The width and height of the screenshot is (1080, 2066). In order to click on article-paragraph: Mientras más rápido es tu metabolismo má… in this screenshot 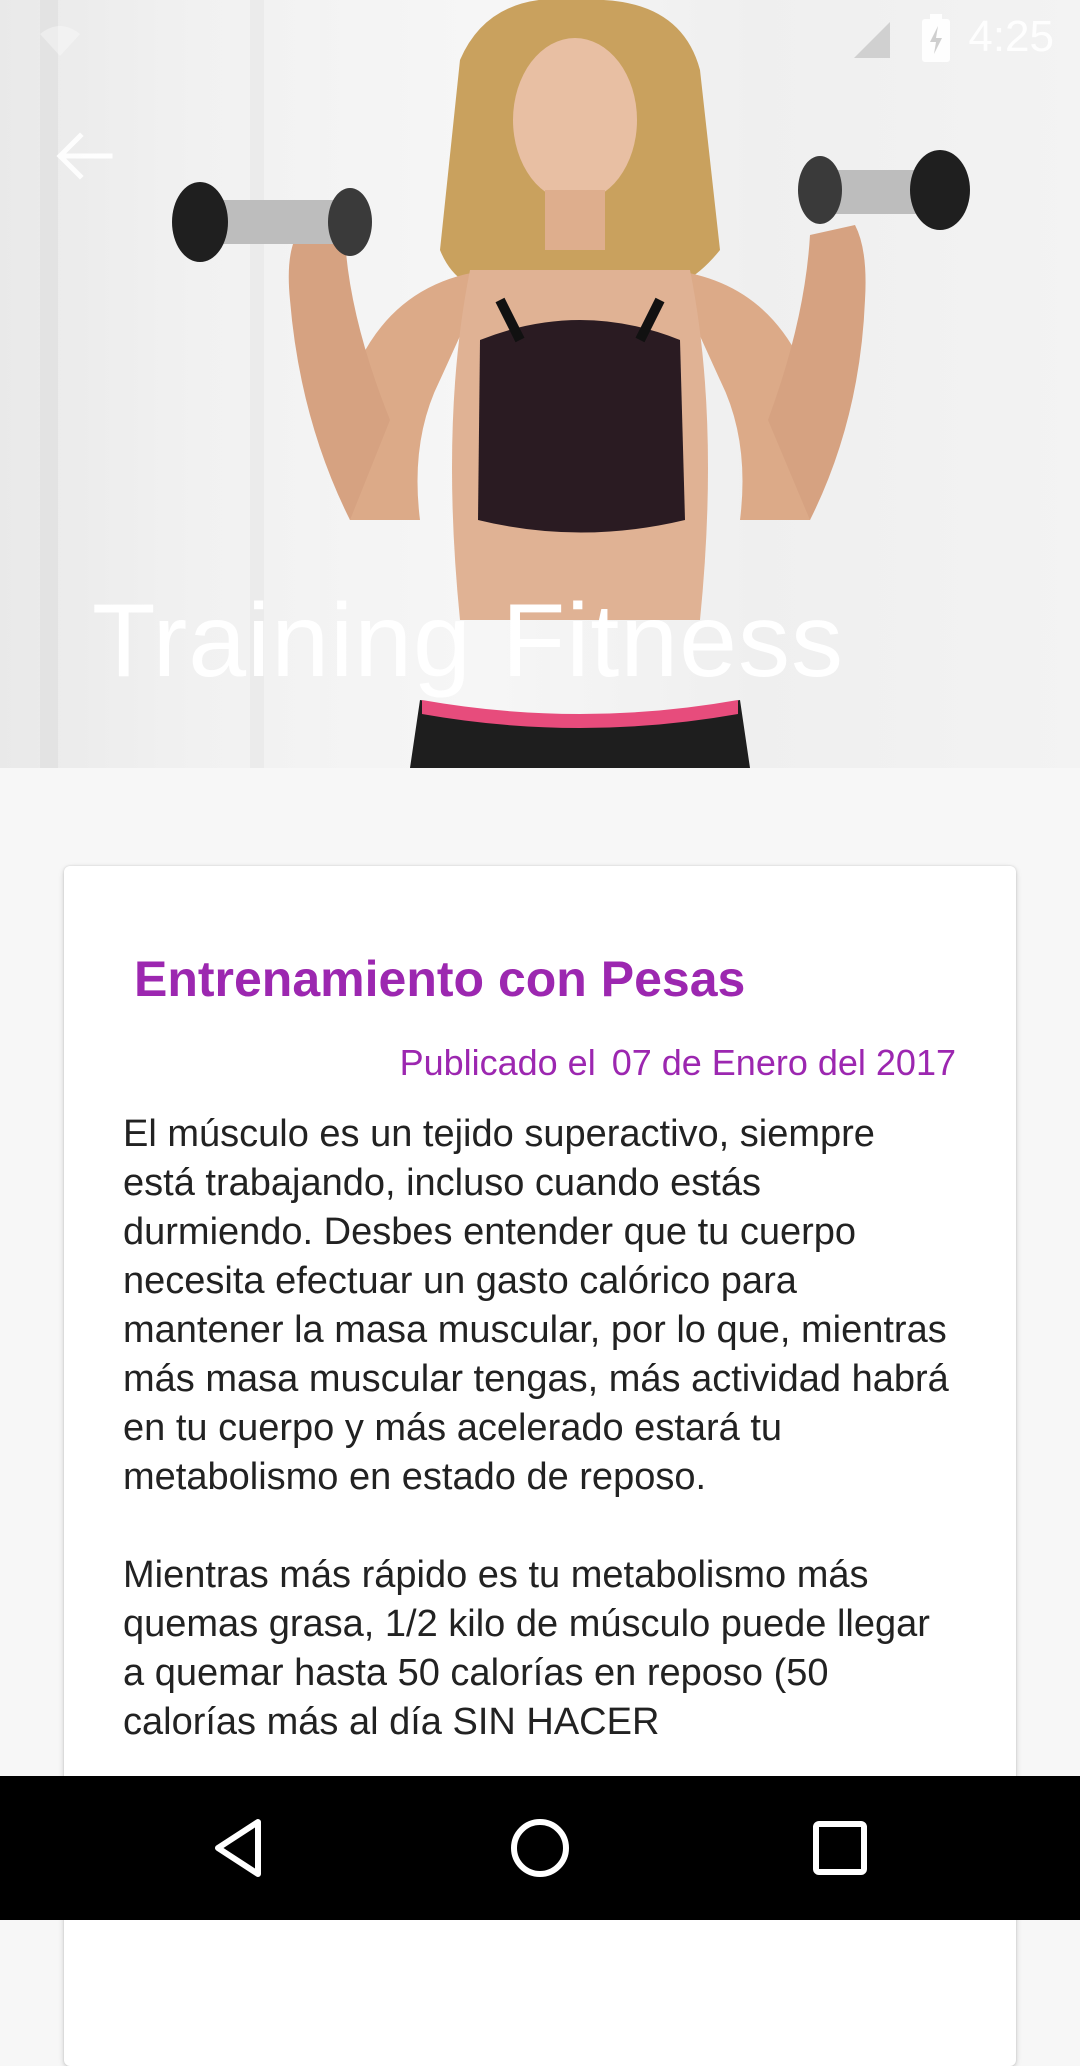, I will do `click(526, 1648)`.